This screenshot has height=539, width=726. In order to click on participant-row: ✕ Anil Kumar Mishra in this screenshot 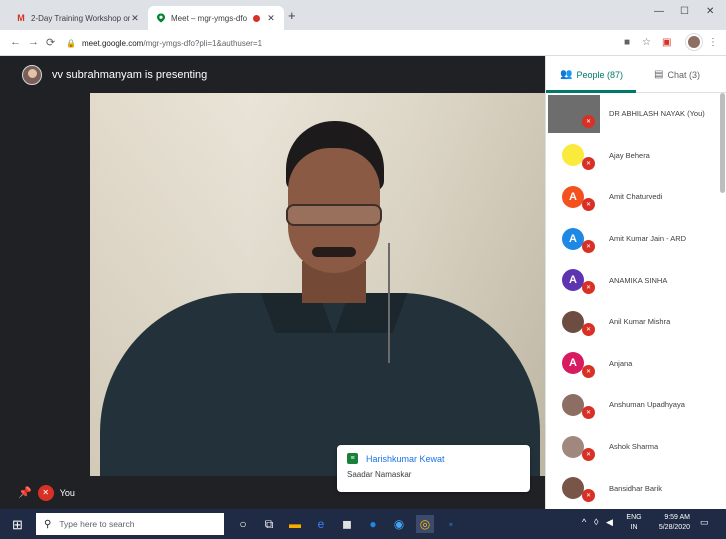, I will do `click(633, 322)`.